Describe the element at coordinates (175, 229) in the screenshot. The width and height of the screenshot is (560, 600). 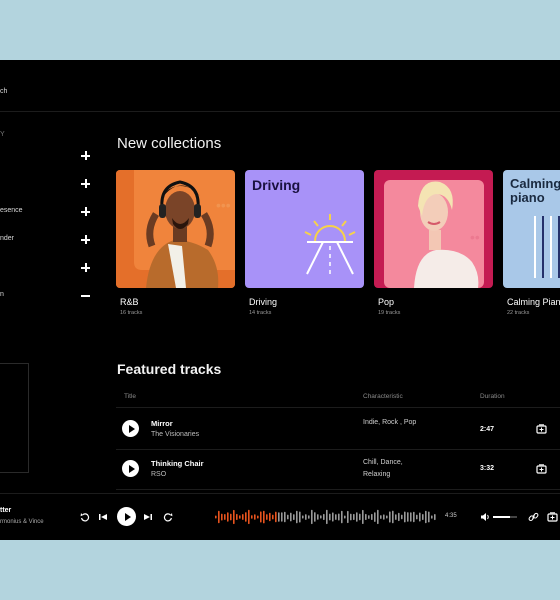
I see `collection-card-rnb: •••` at that location.